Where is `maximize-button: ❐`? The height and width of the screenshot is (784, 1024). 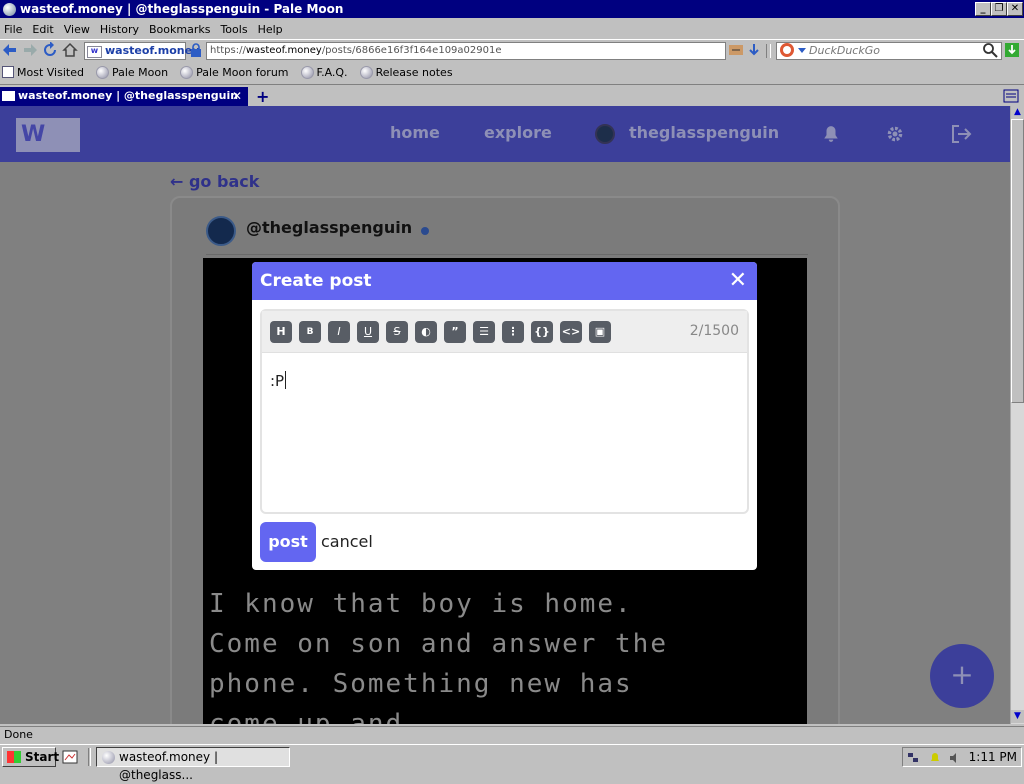
maximize-button: ❐ is located at coordinates (999, 9).